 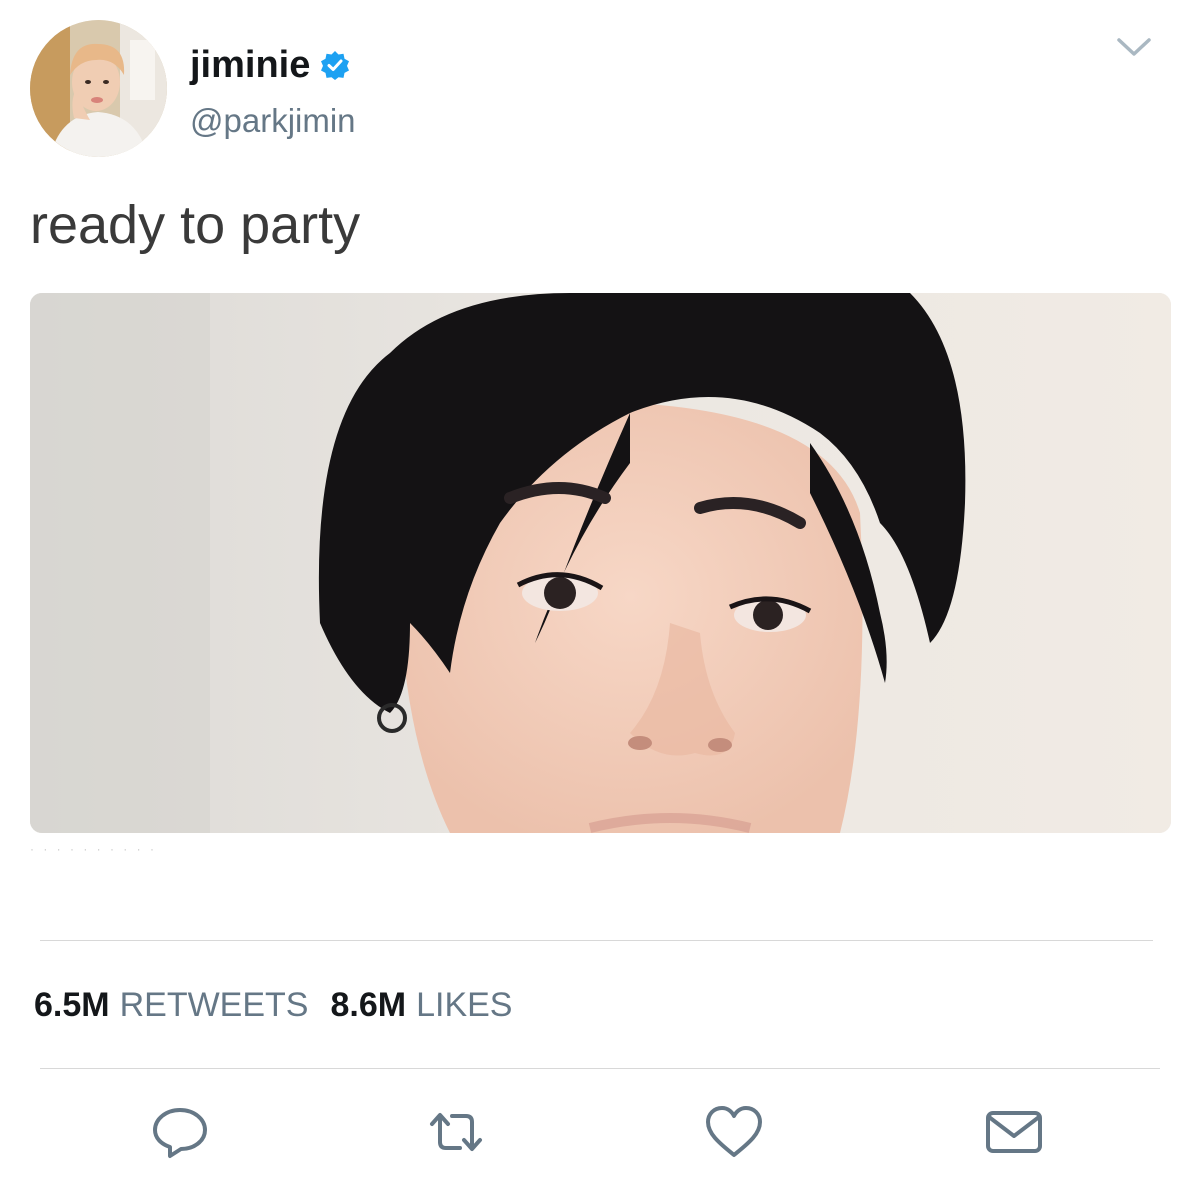 I want to click on retweets-count: 6.5M, so click(x=72, y=1005).